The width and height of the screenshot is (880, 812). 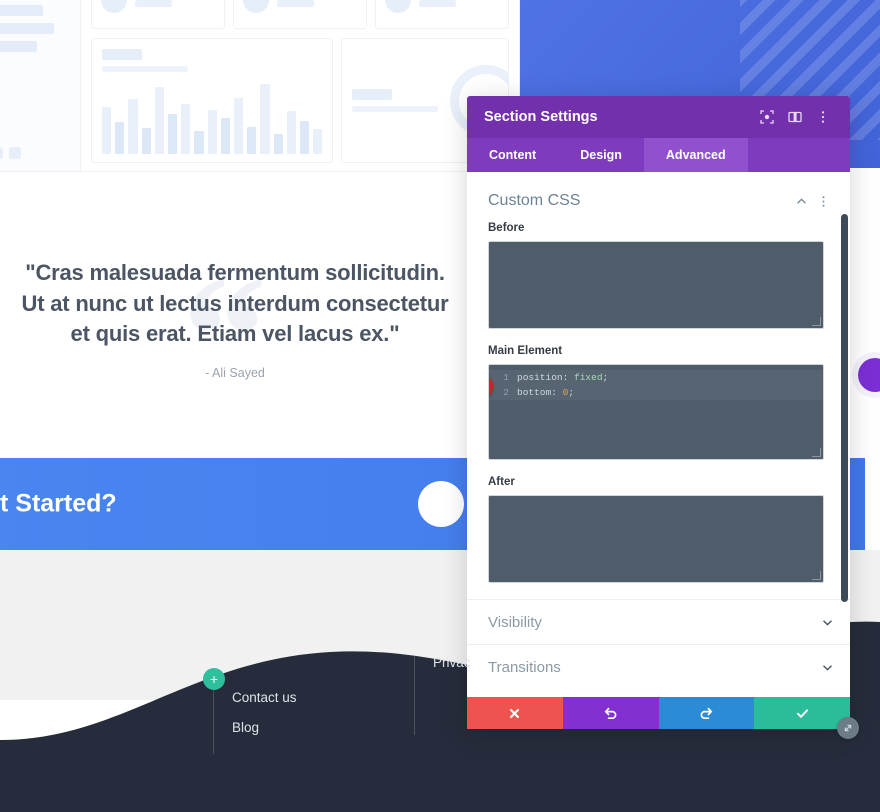 What do you see at coordinates (452, 662) in the screenshot?
I see `footer-link-privacy: Privac` at bounding box center [452, 662].